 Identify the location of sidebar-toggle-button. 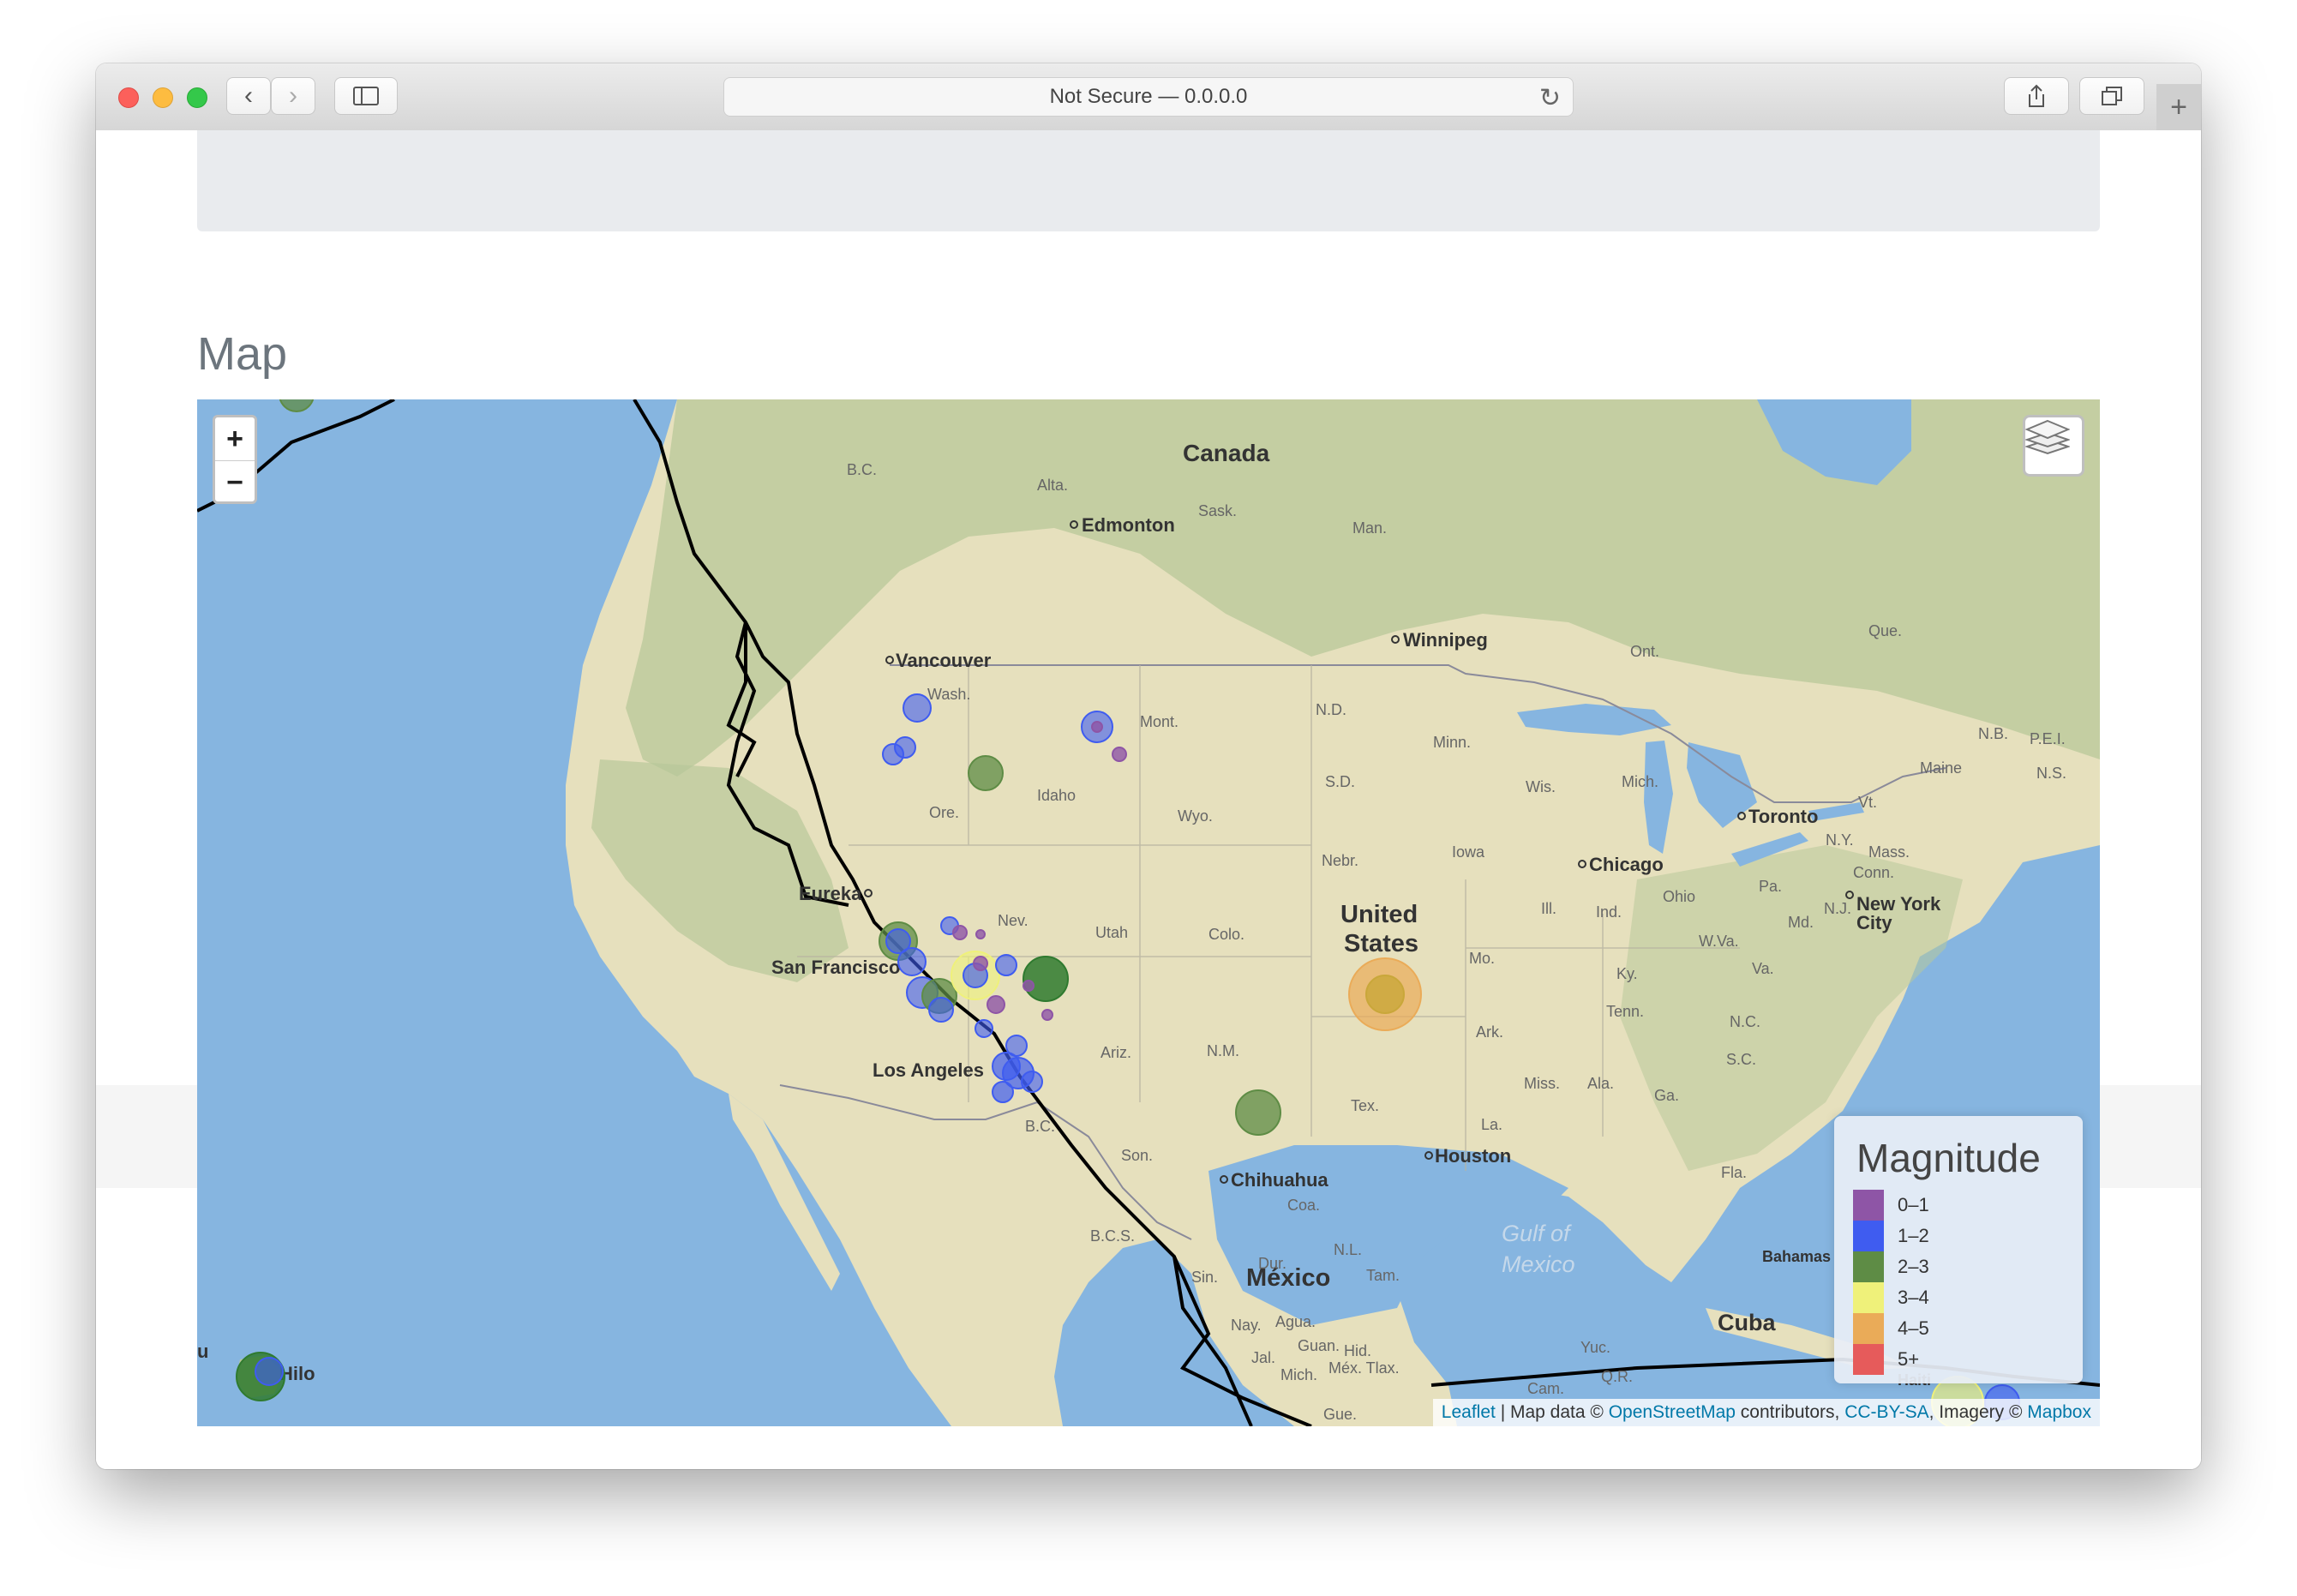
(366, 96).